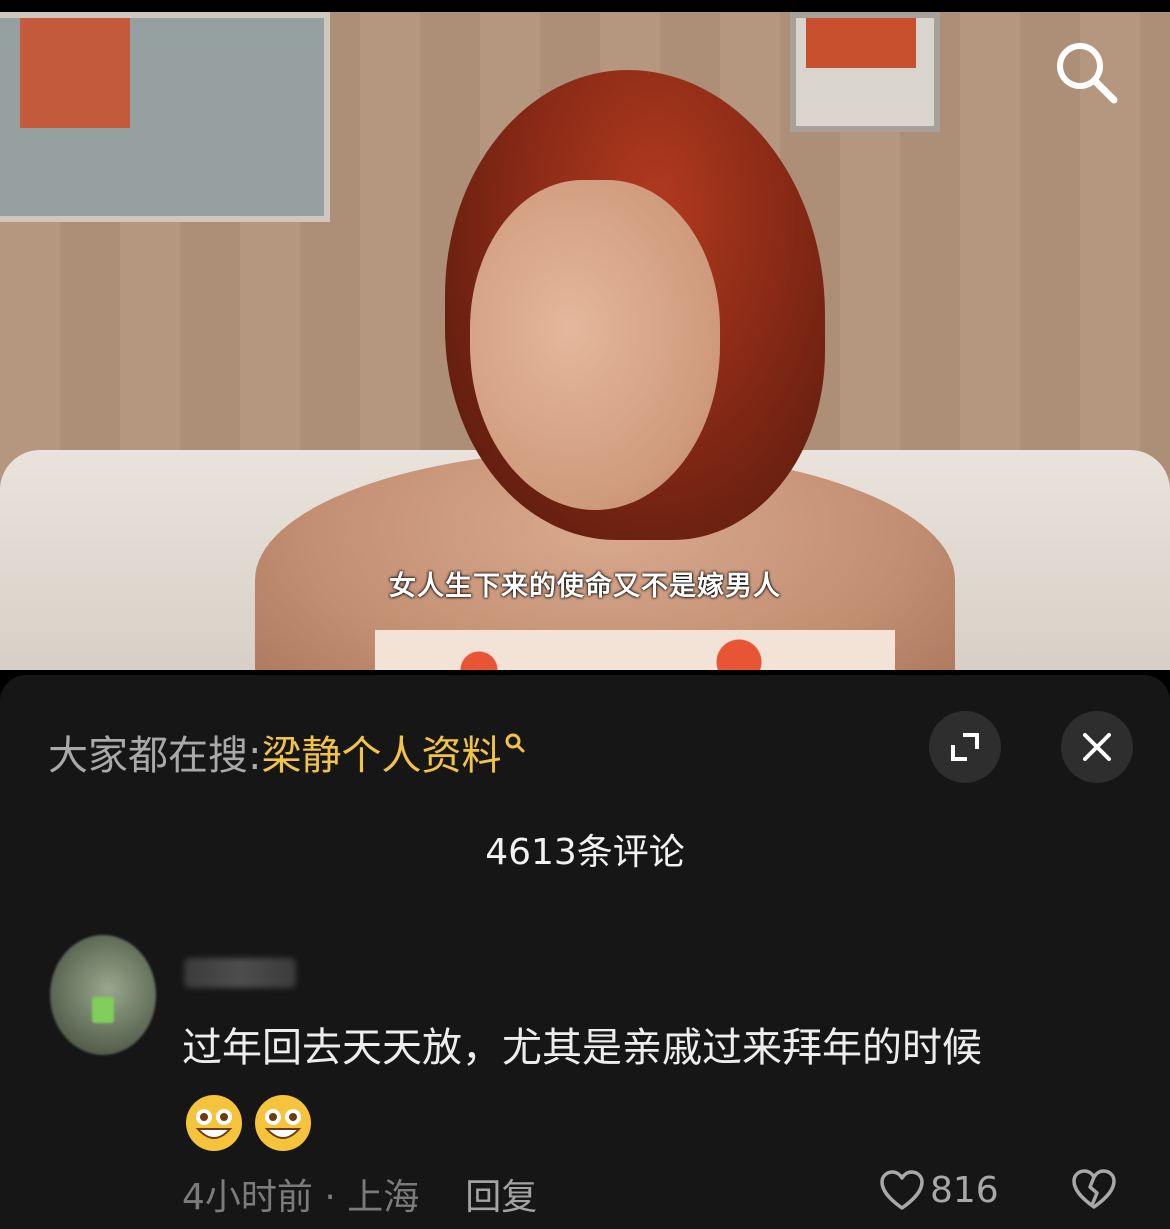  I want to click on suggestion-keyword: 梁静个人资料, so click(381, 756).